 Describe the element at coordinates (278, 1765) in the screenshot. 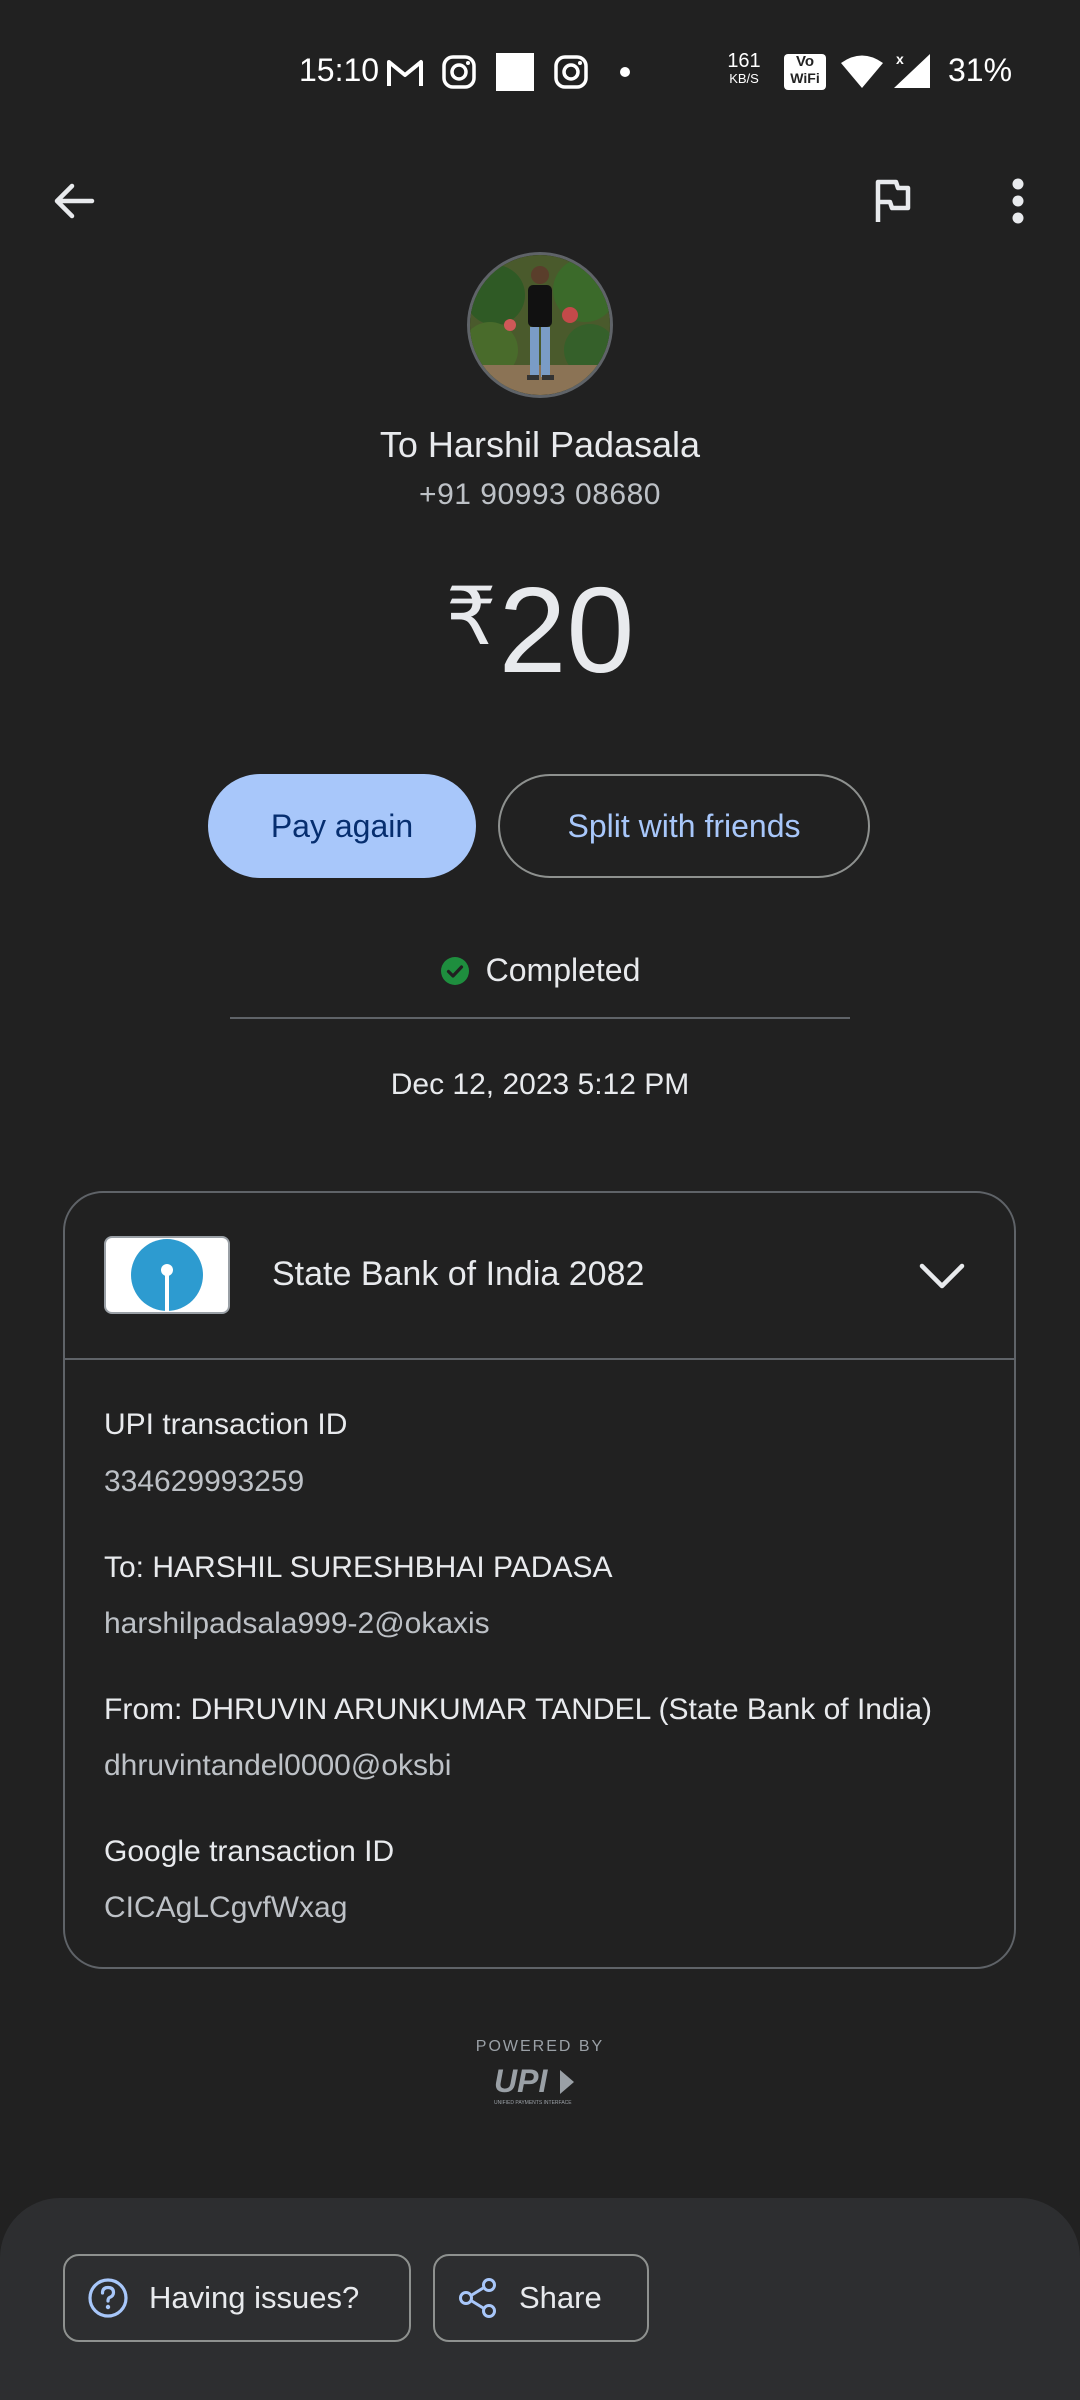

I see `from-account-upi-id: dhruvintandel0000@oksbi` at that location.